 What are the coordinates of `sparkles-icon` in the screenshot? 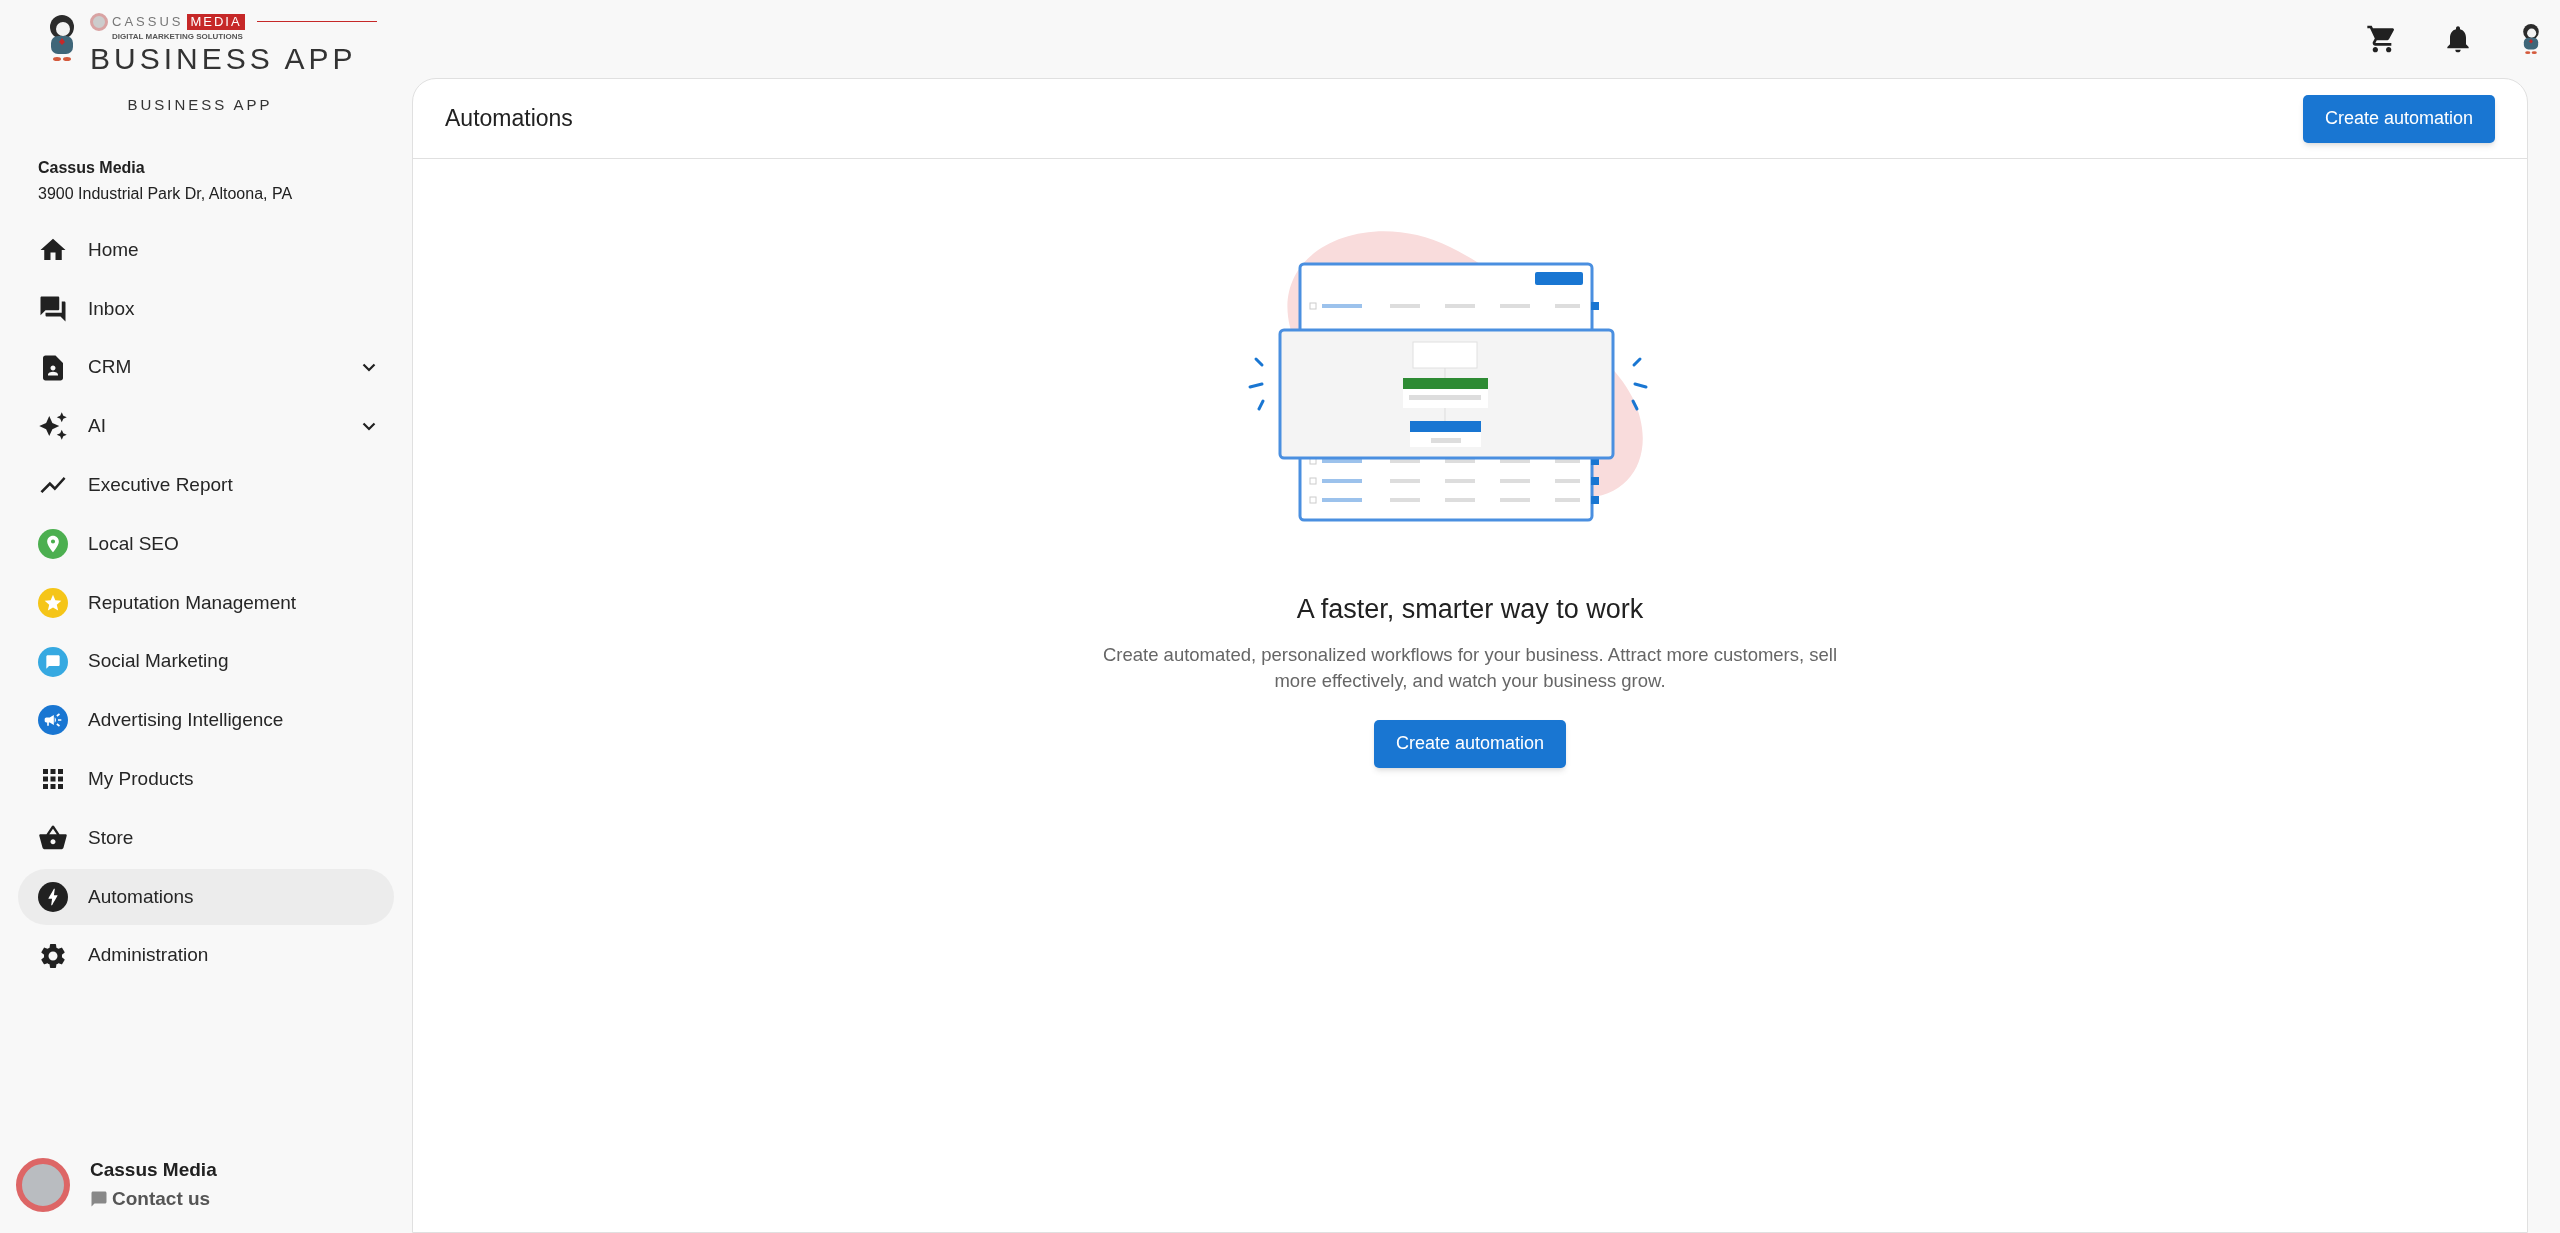 It's located at (53, 426).